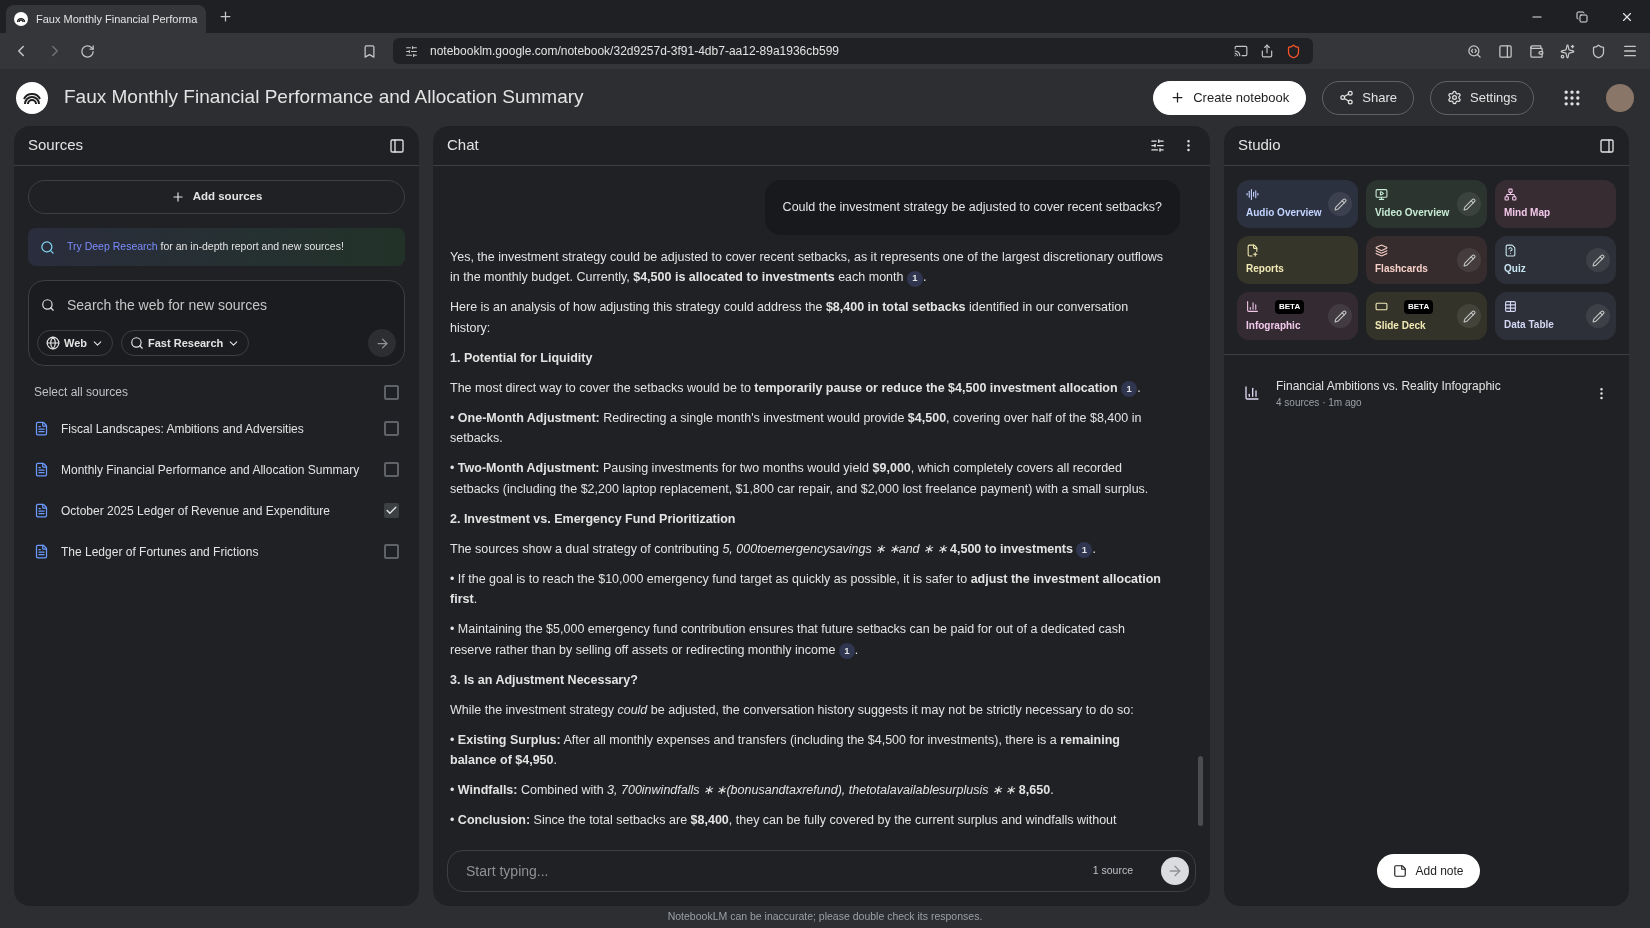 The height and width of the screenshot is (928, 1650). Describe the element at coordinates (160, 552) in the screenshot. I see `source-title: The Ledger of Fortunes and Frictions` at that location.